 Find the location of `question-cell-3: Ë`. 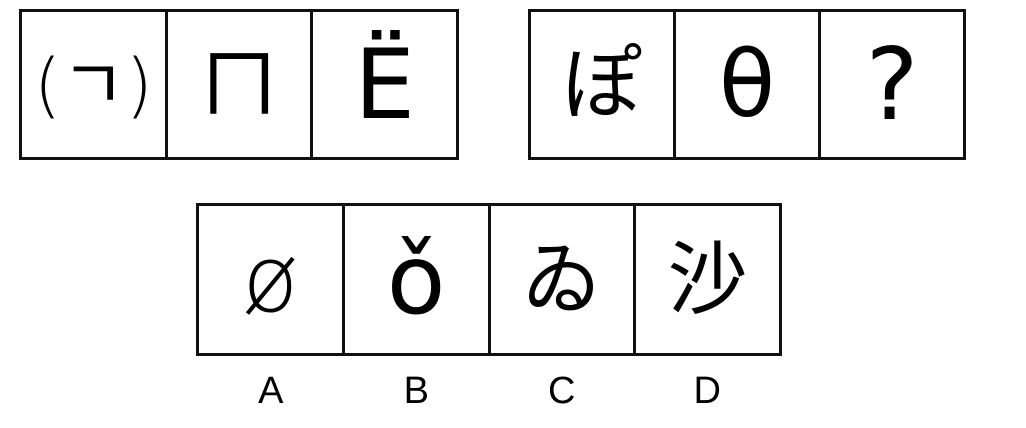

question-cell-3: Ë is located at coordinates (384, 84).